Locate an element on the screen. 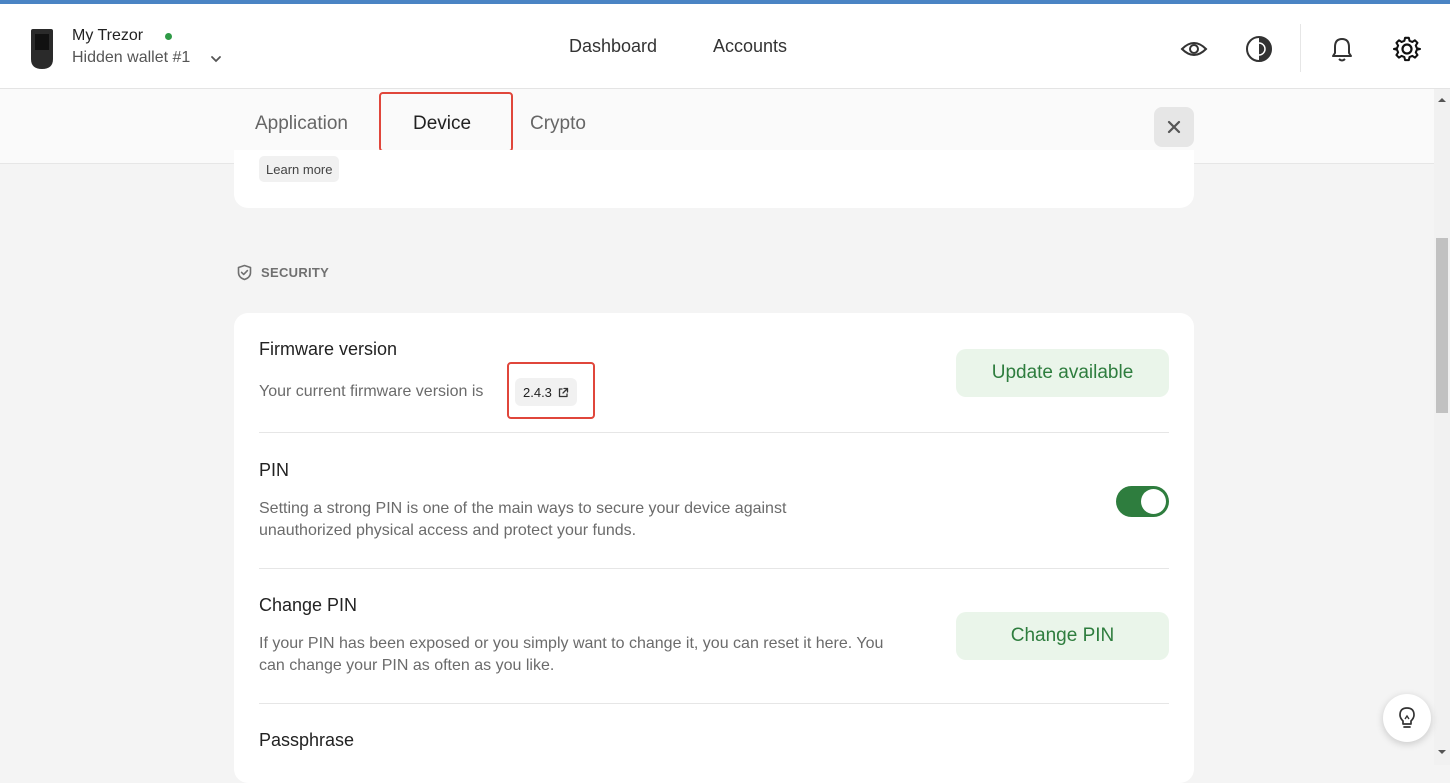 The image size is (1450, 783). eye-icon is located at coordinates (1194, 49).